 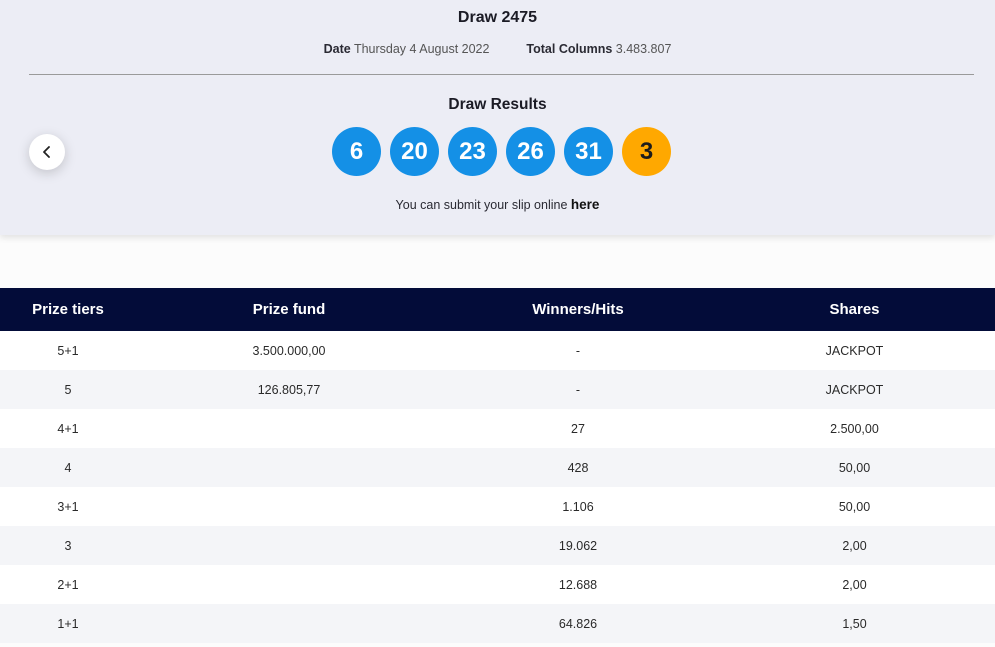 I want to click on table-row: 2+1 12.688 2,00, so click(x=497, y=584).